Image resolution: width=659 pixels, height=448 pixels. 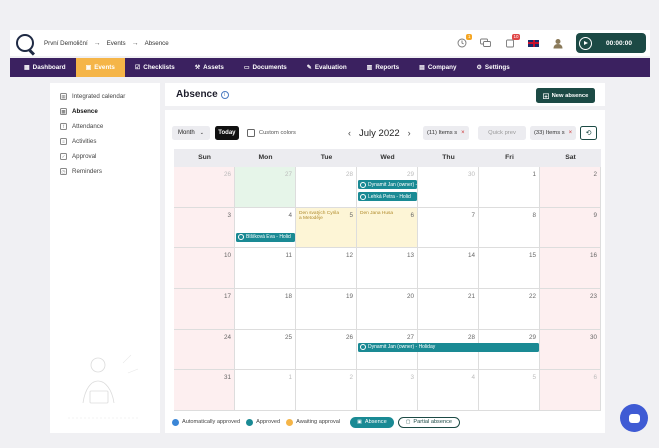 I want to click on awaiting-dot-icon, so click(x=290, y=422).